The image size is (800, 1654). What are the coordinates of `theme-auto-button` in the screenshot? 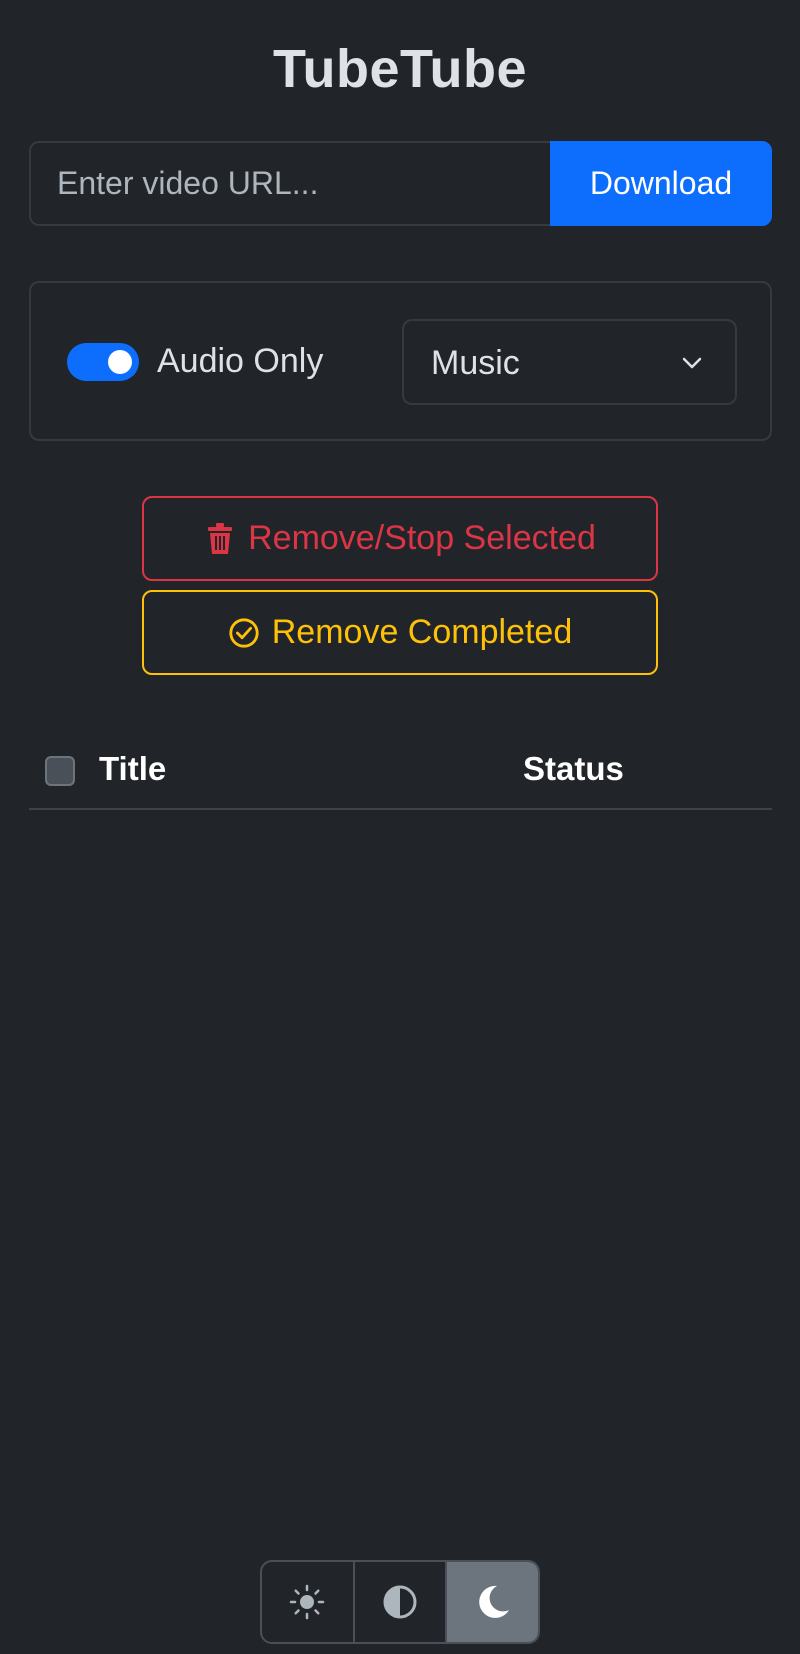 It's located at (399, 1602).